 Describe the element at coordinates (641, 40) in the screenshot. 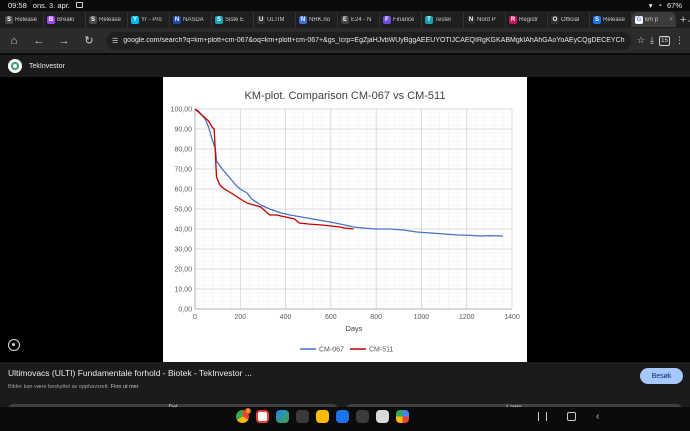

I see `bookmark-star-icon: ☆` at that location.